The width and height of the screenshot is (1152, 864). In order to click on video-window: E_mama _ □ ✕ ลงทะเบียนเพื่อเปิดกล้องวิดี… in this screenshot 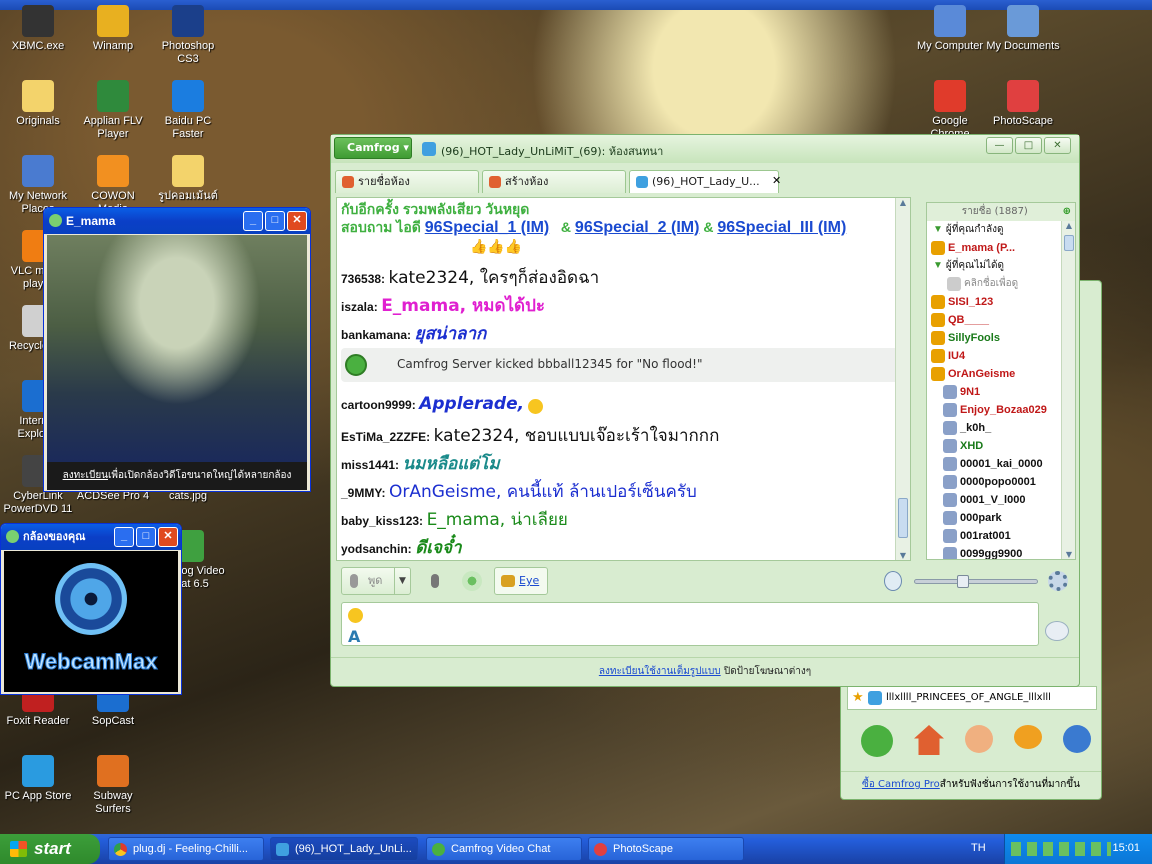, I will do `click(177, 349)`.